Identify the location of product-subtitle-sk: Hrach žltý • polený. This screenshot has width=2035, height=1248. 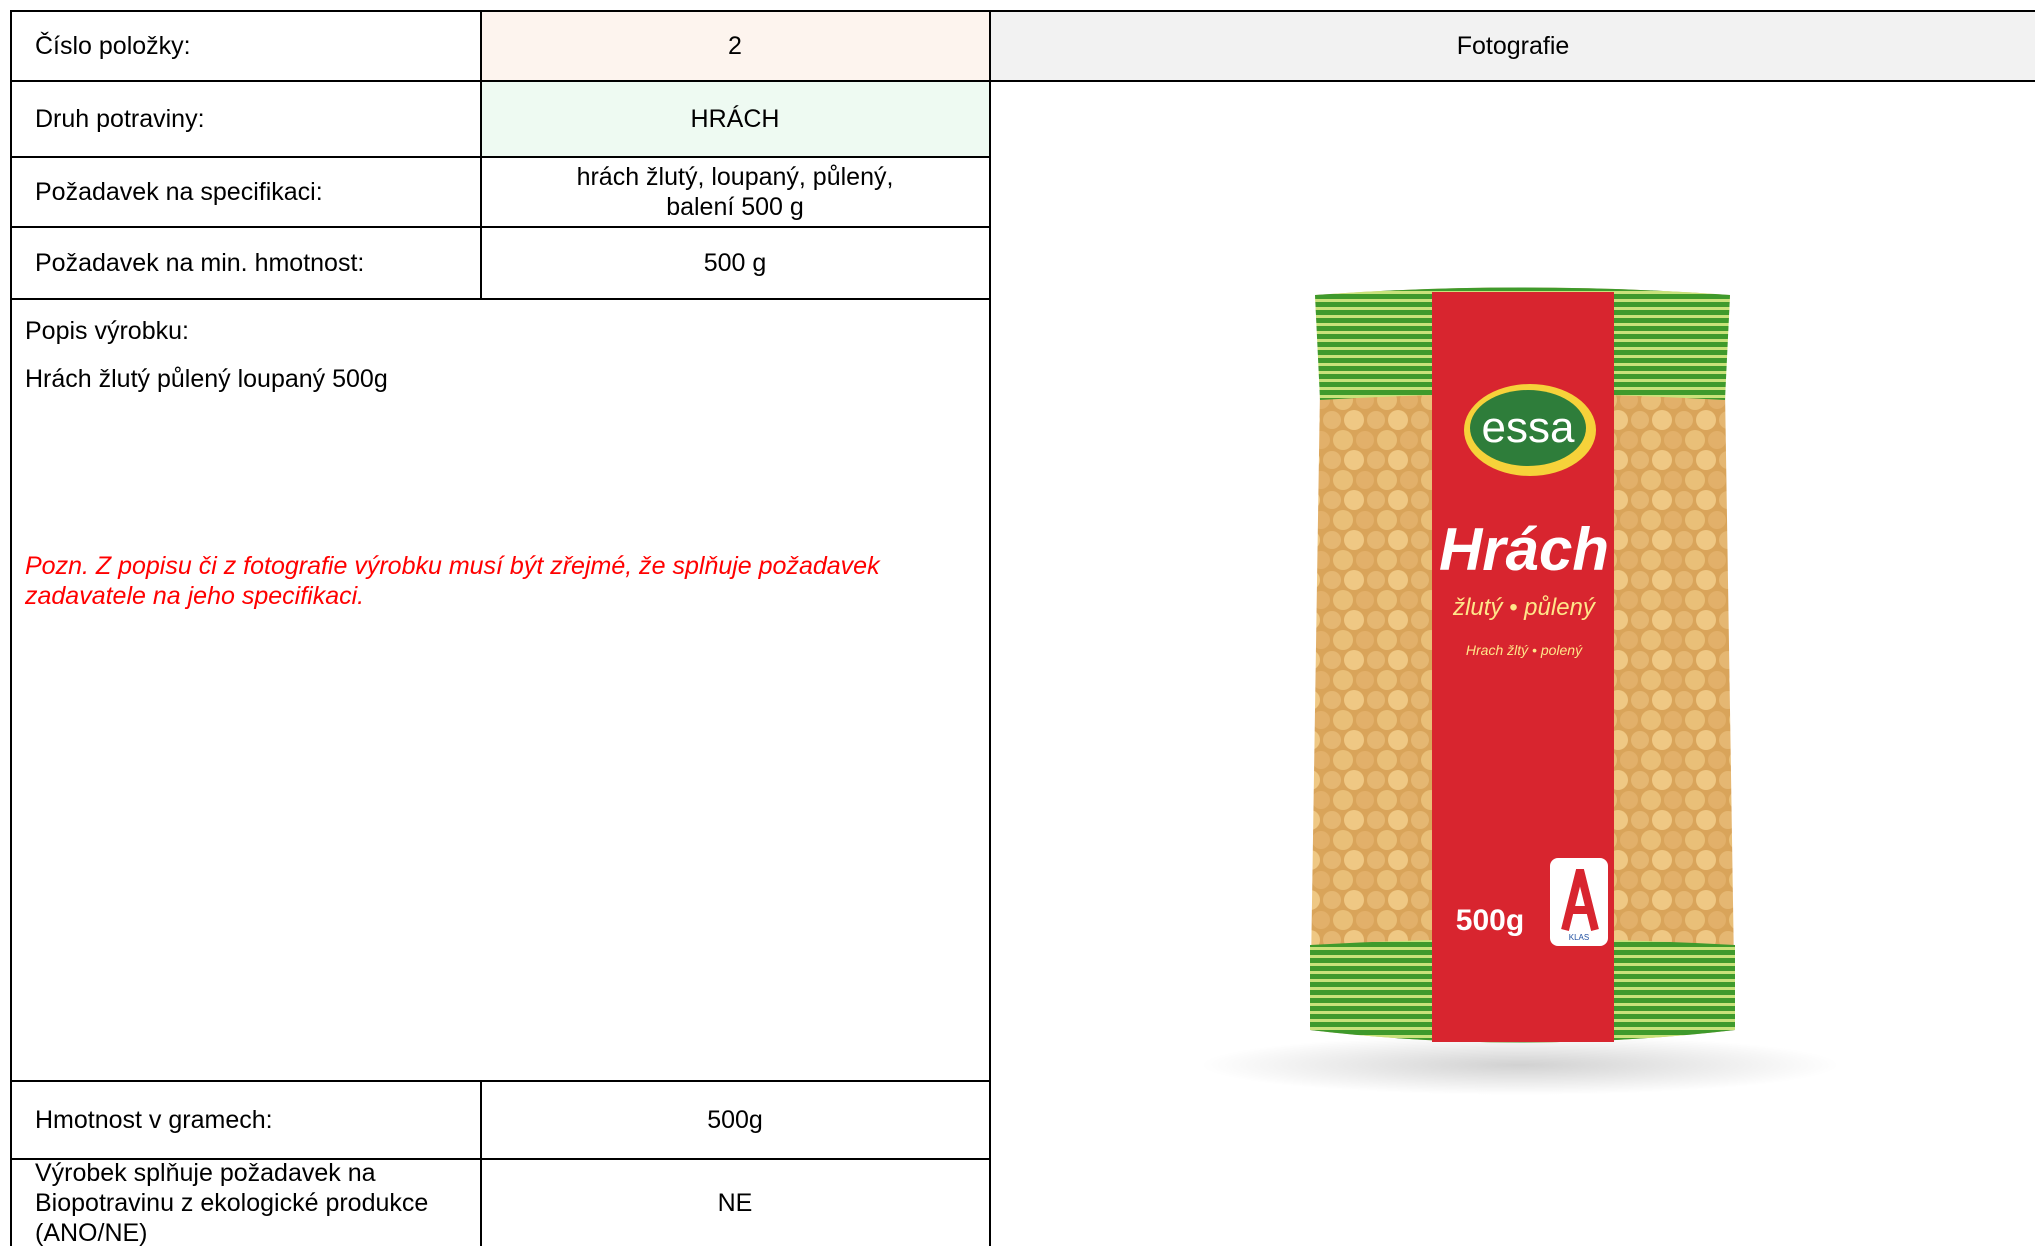
(1524, 650).